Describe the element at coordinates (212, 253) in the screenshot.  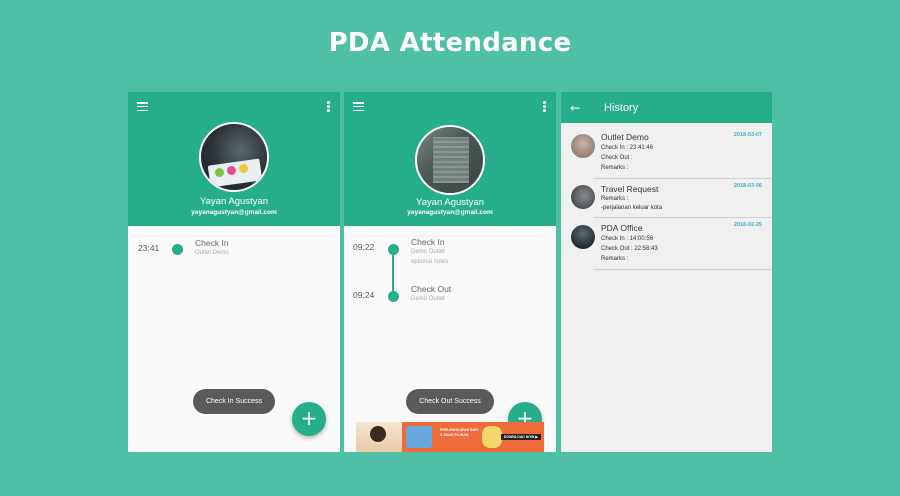
I see `event-location: Outlet Demo` at that location.